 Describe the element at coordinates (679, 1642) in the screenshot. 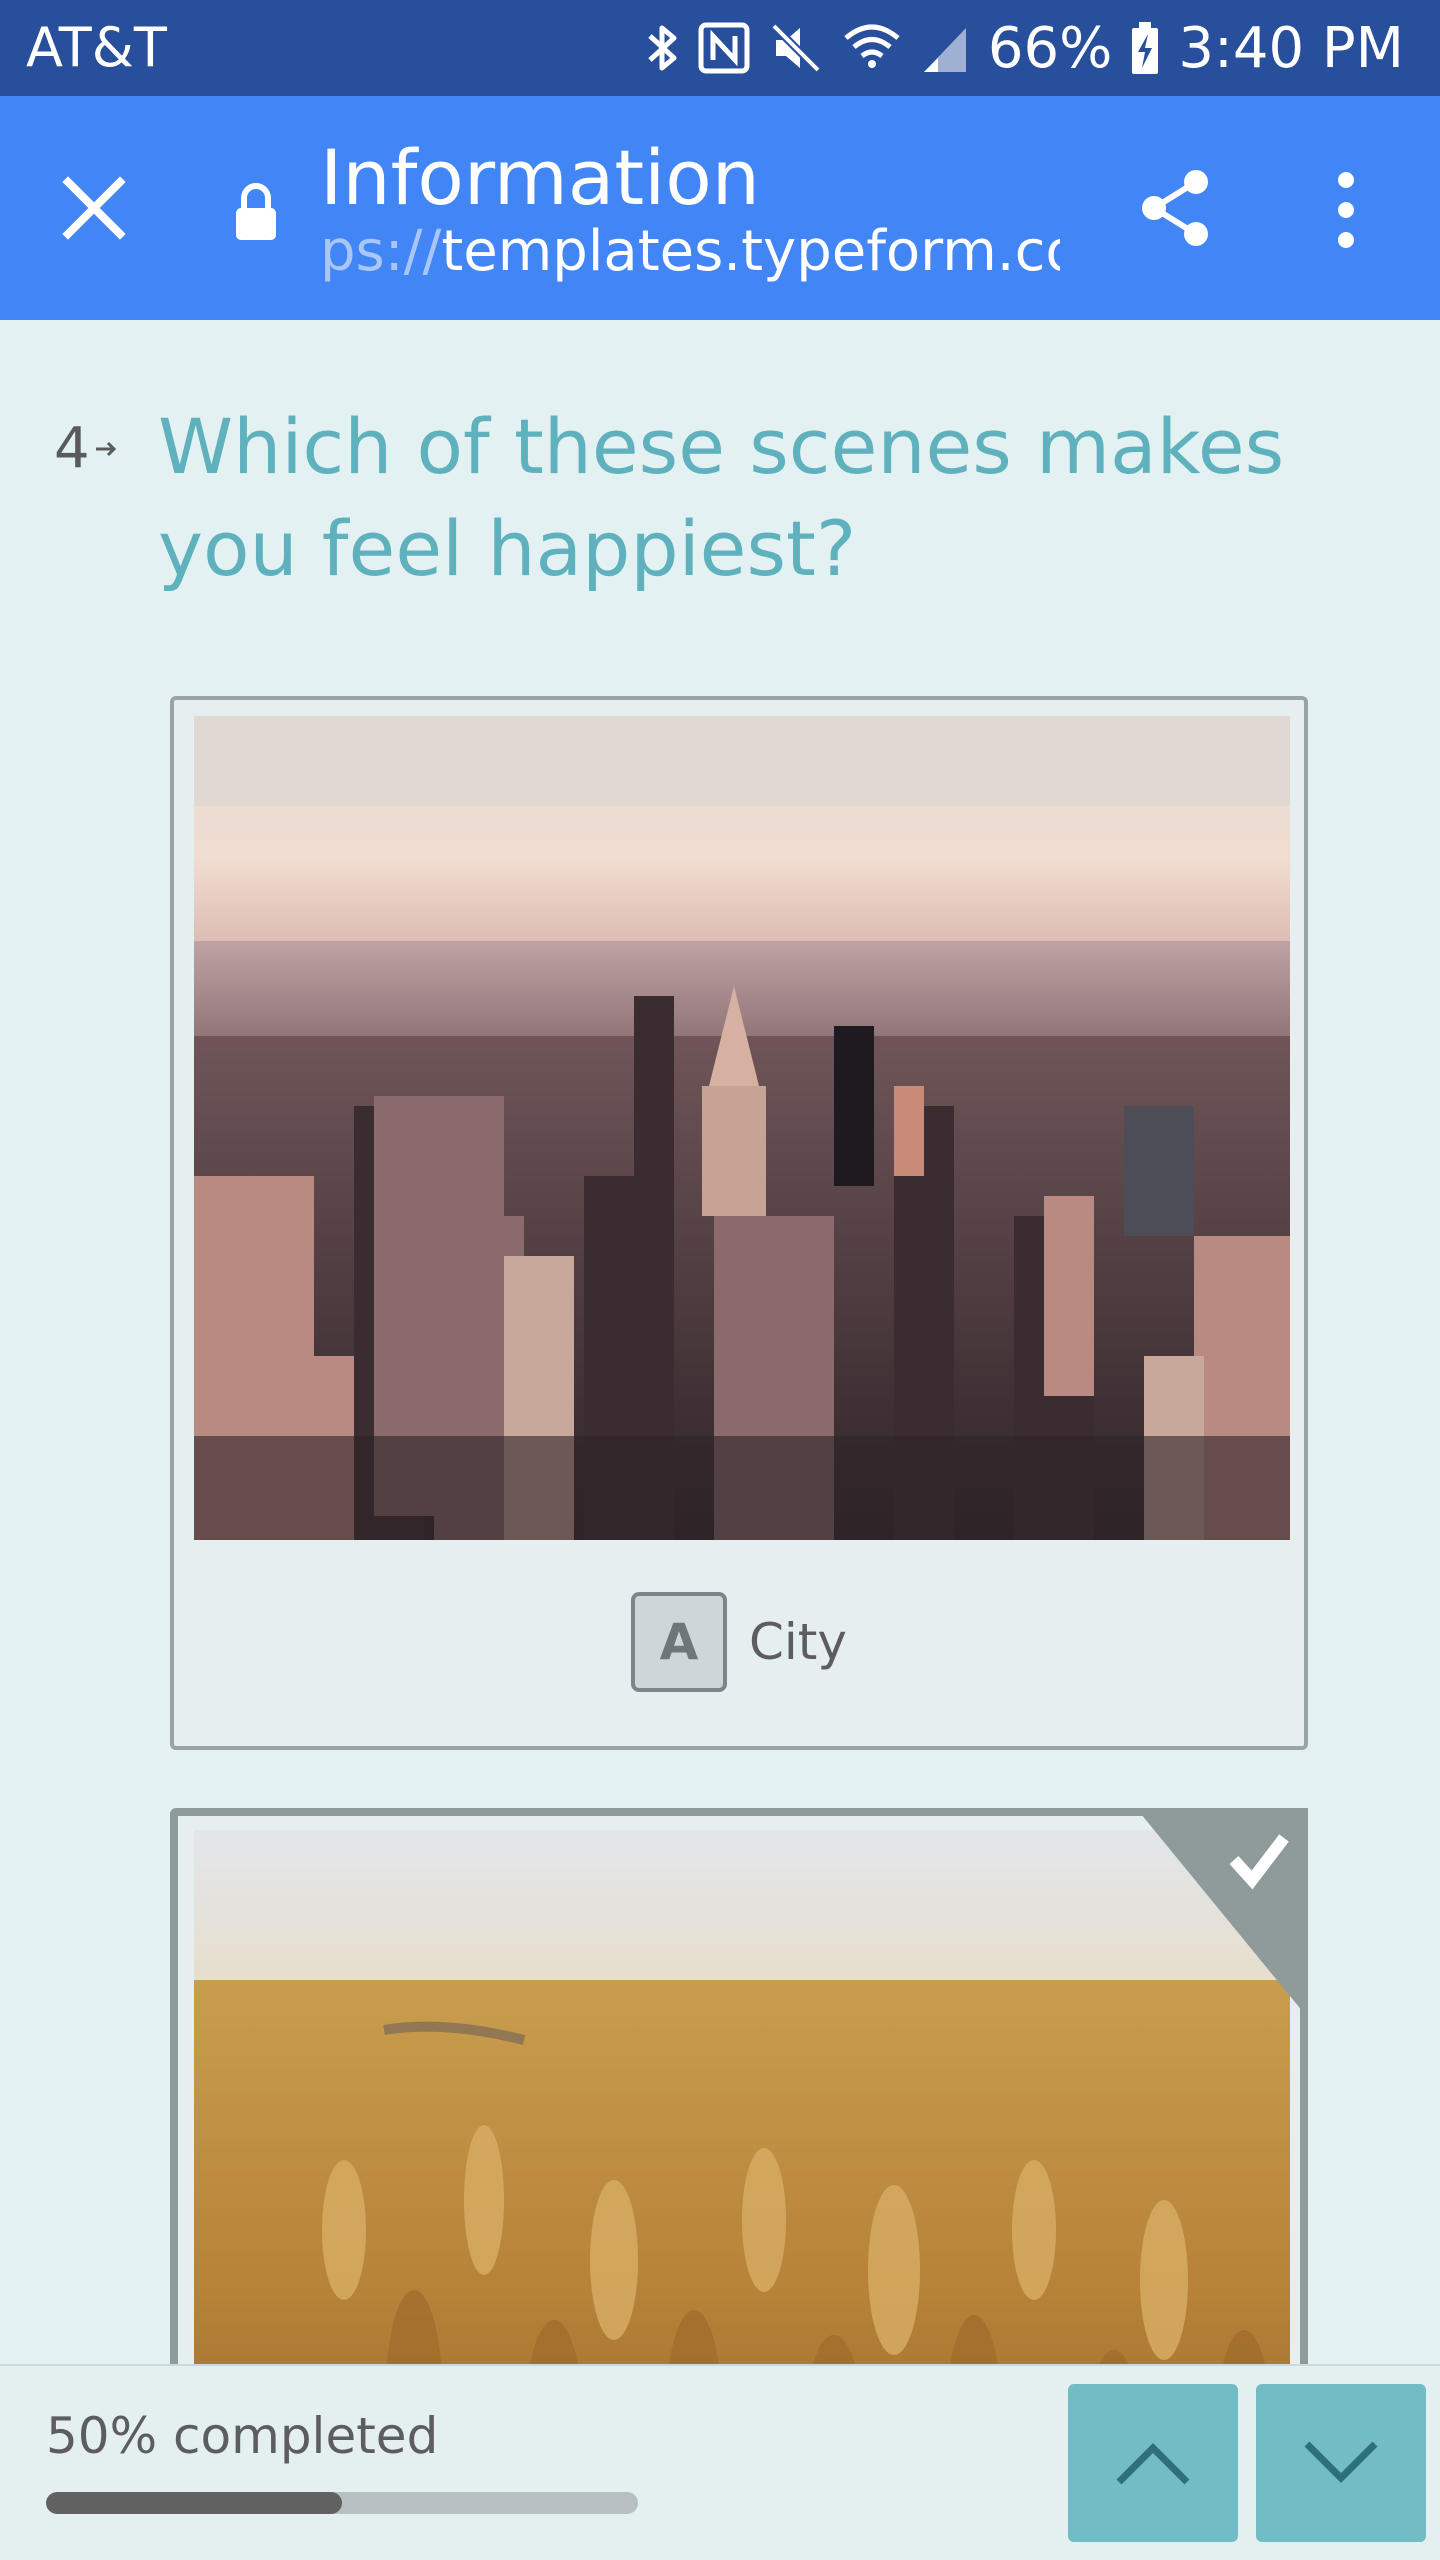

I see `choice-key: A` at that location.